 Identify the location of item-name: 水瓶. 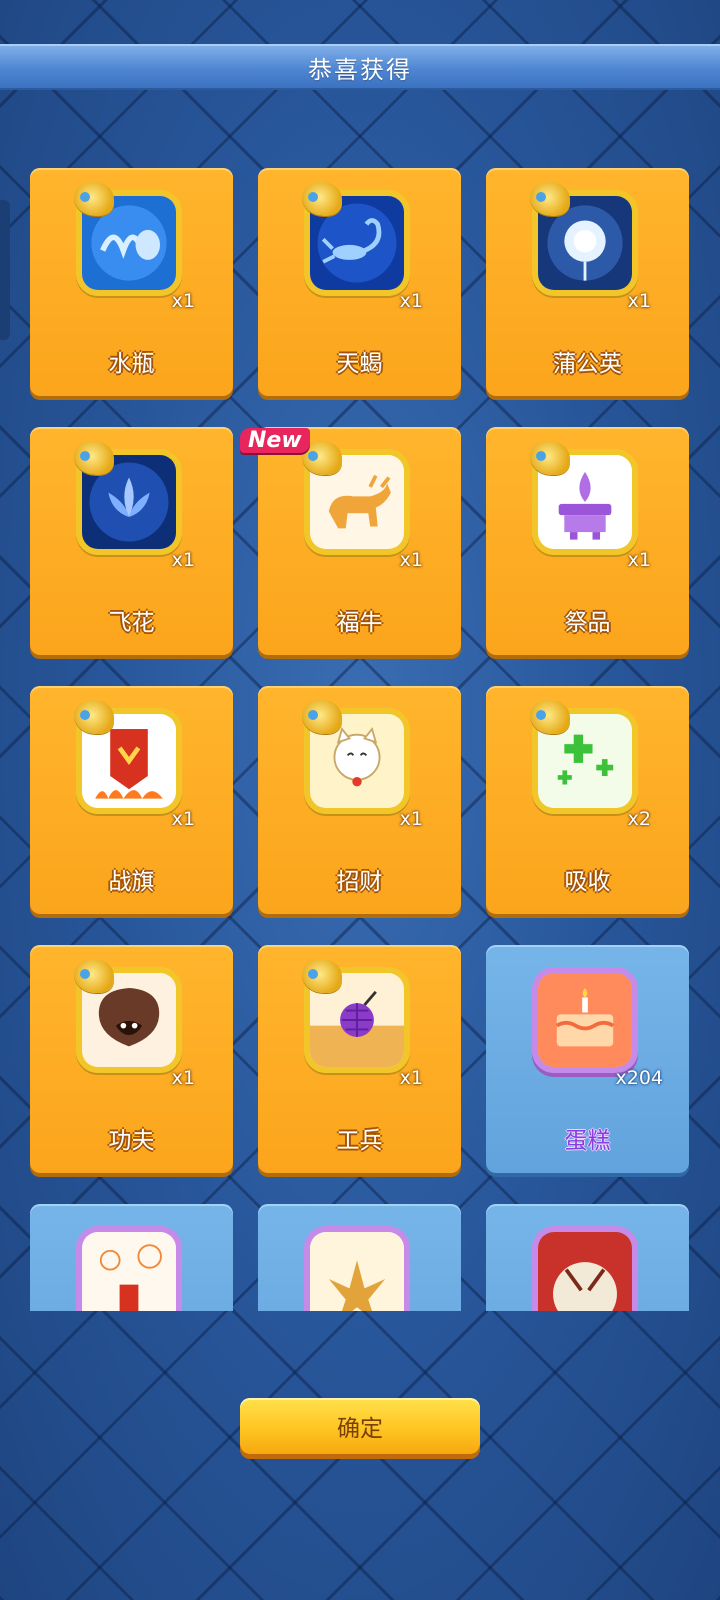
(131, 364).